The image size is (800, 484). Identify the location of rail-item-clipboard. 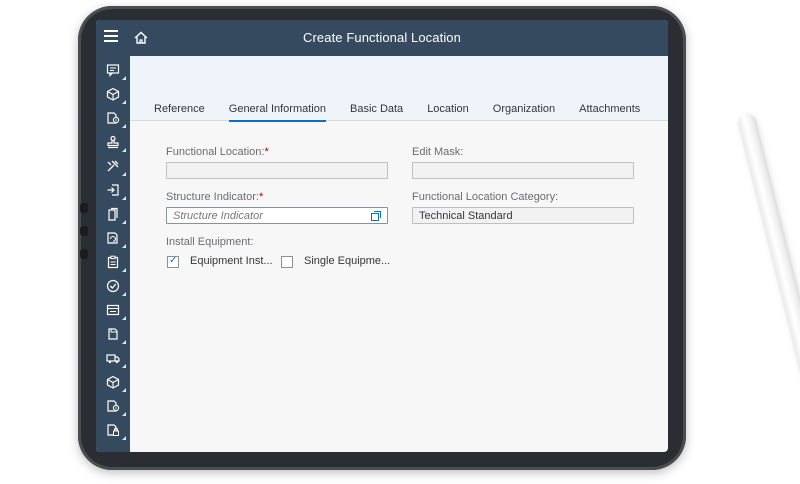
(113, 262).